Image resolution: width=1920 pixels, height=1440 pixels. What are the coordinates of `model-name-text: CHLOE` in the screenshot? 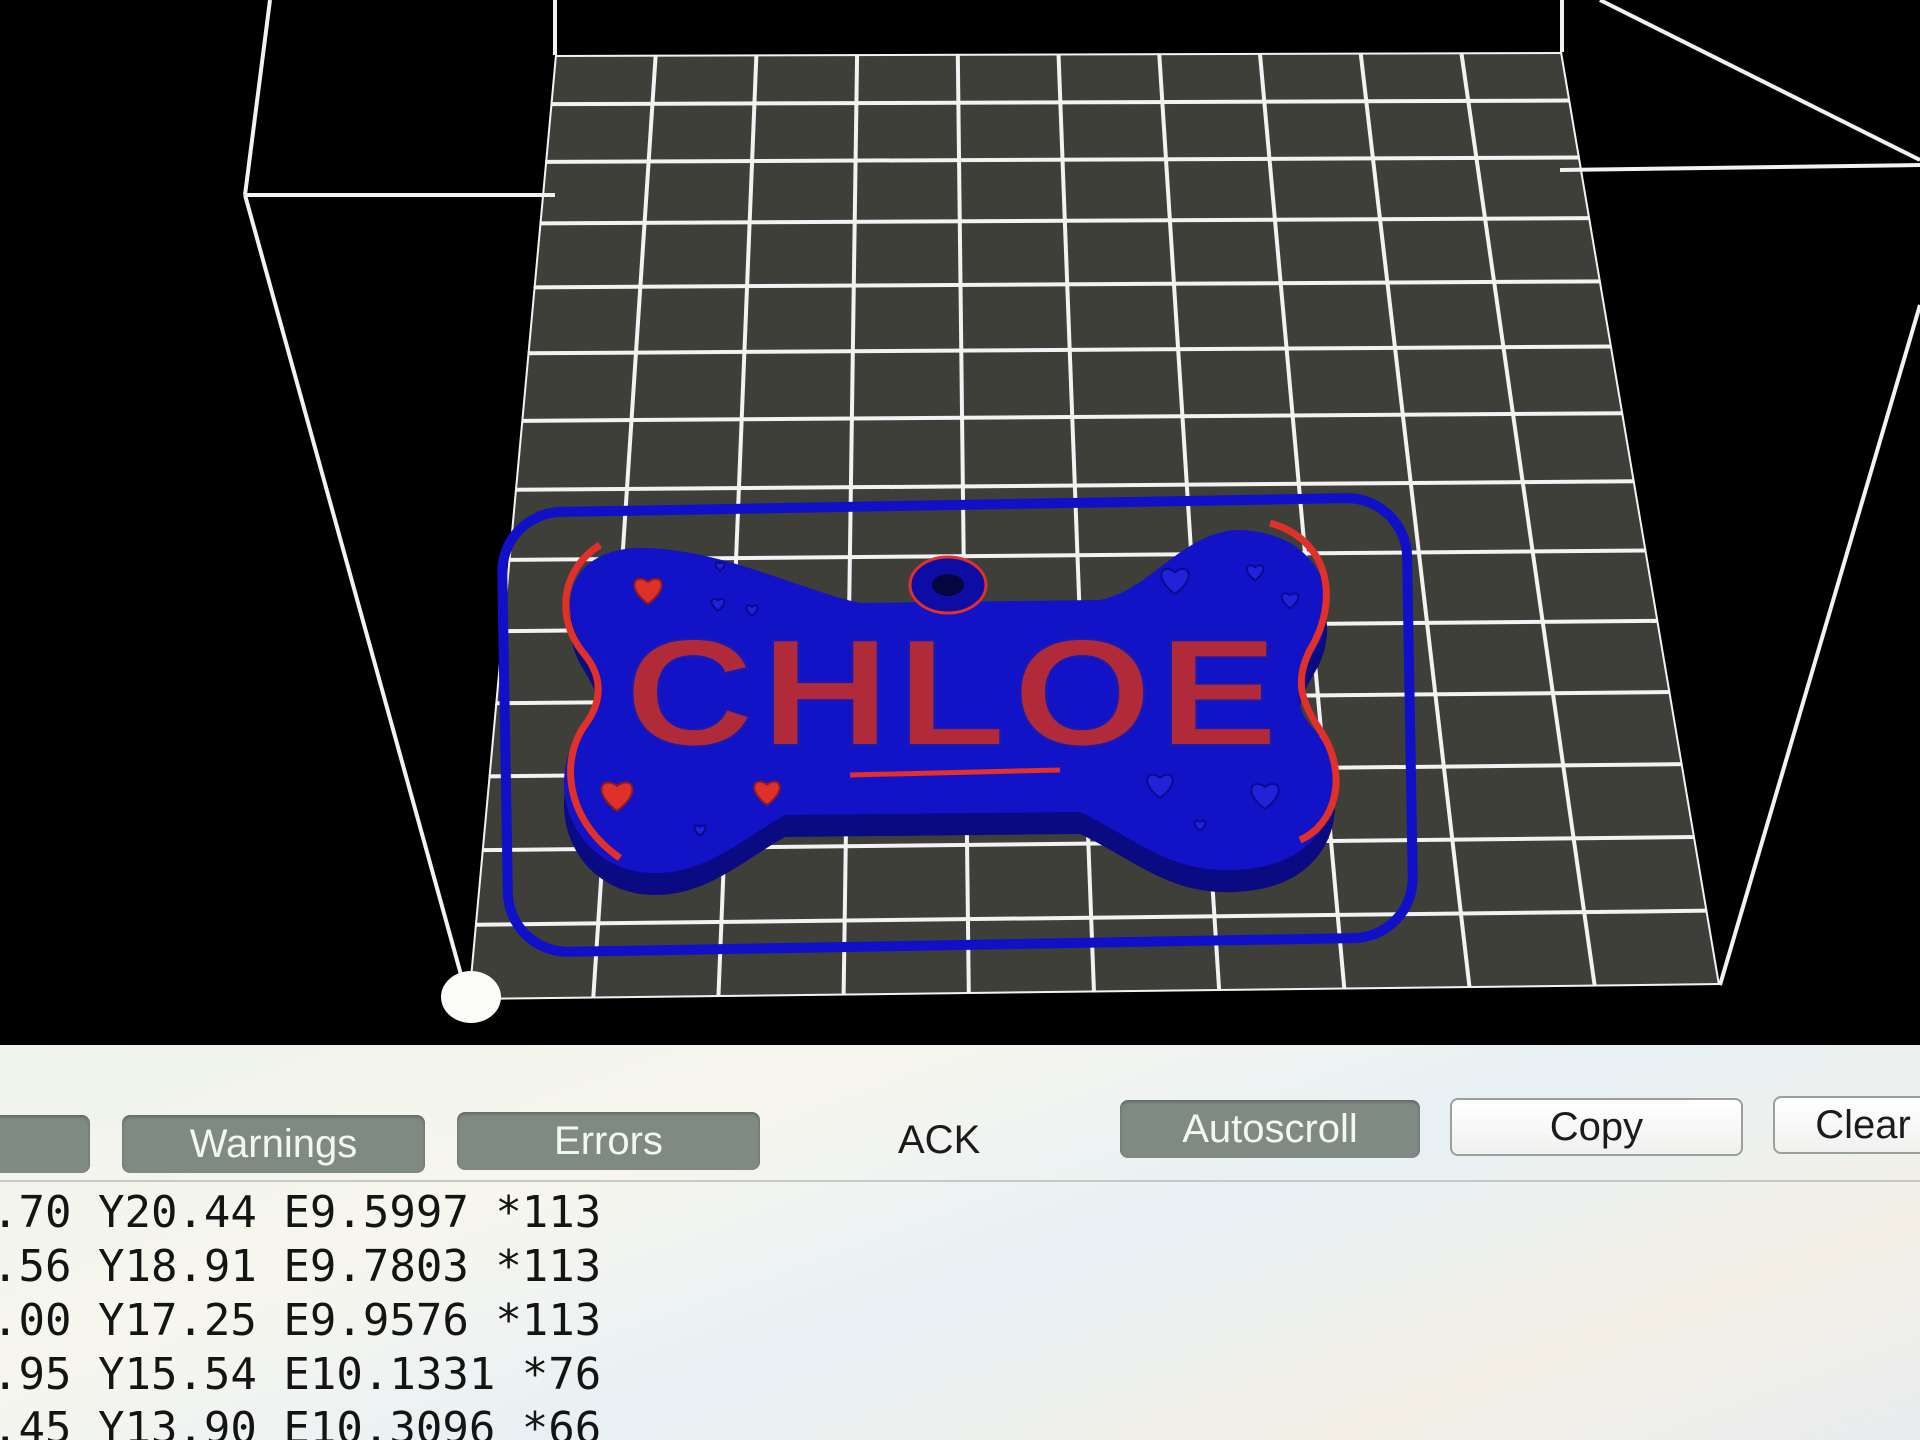 It's located at (955, 693).